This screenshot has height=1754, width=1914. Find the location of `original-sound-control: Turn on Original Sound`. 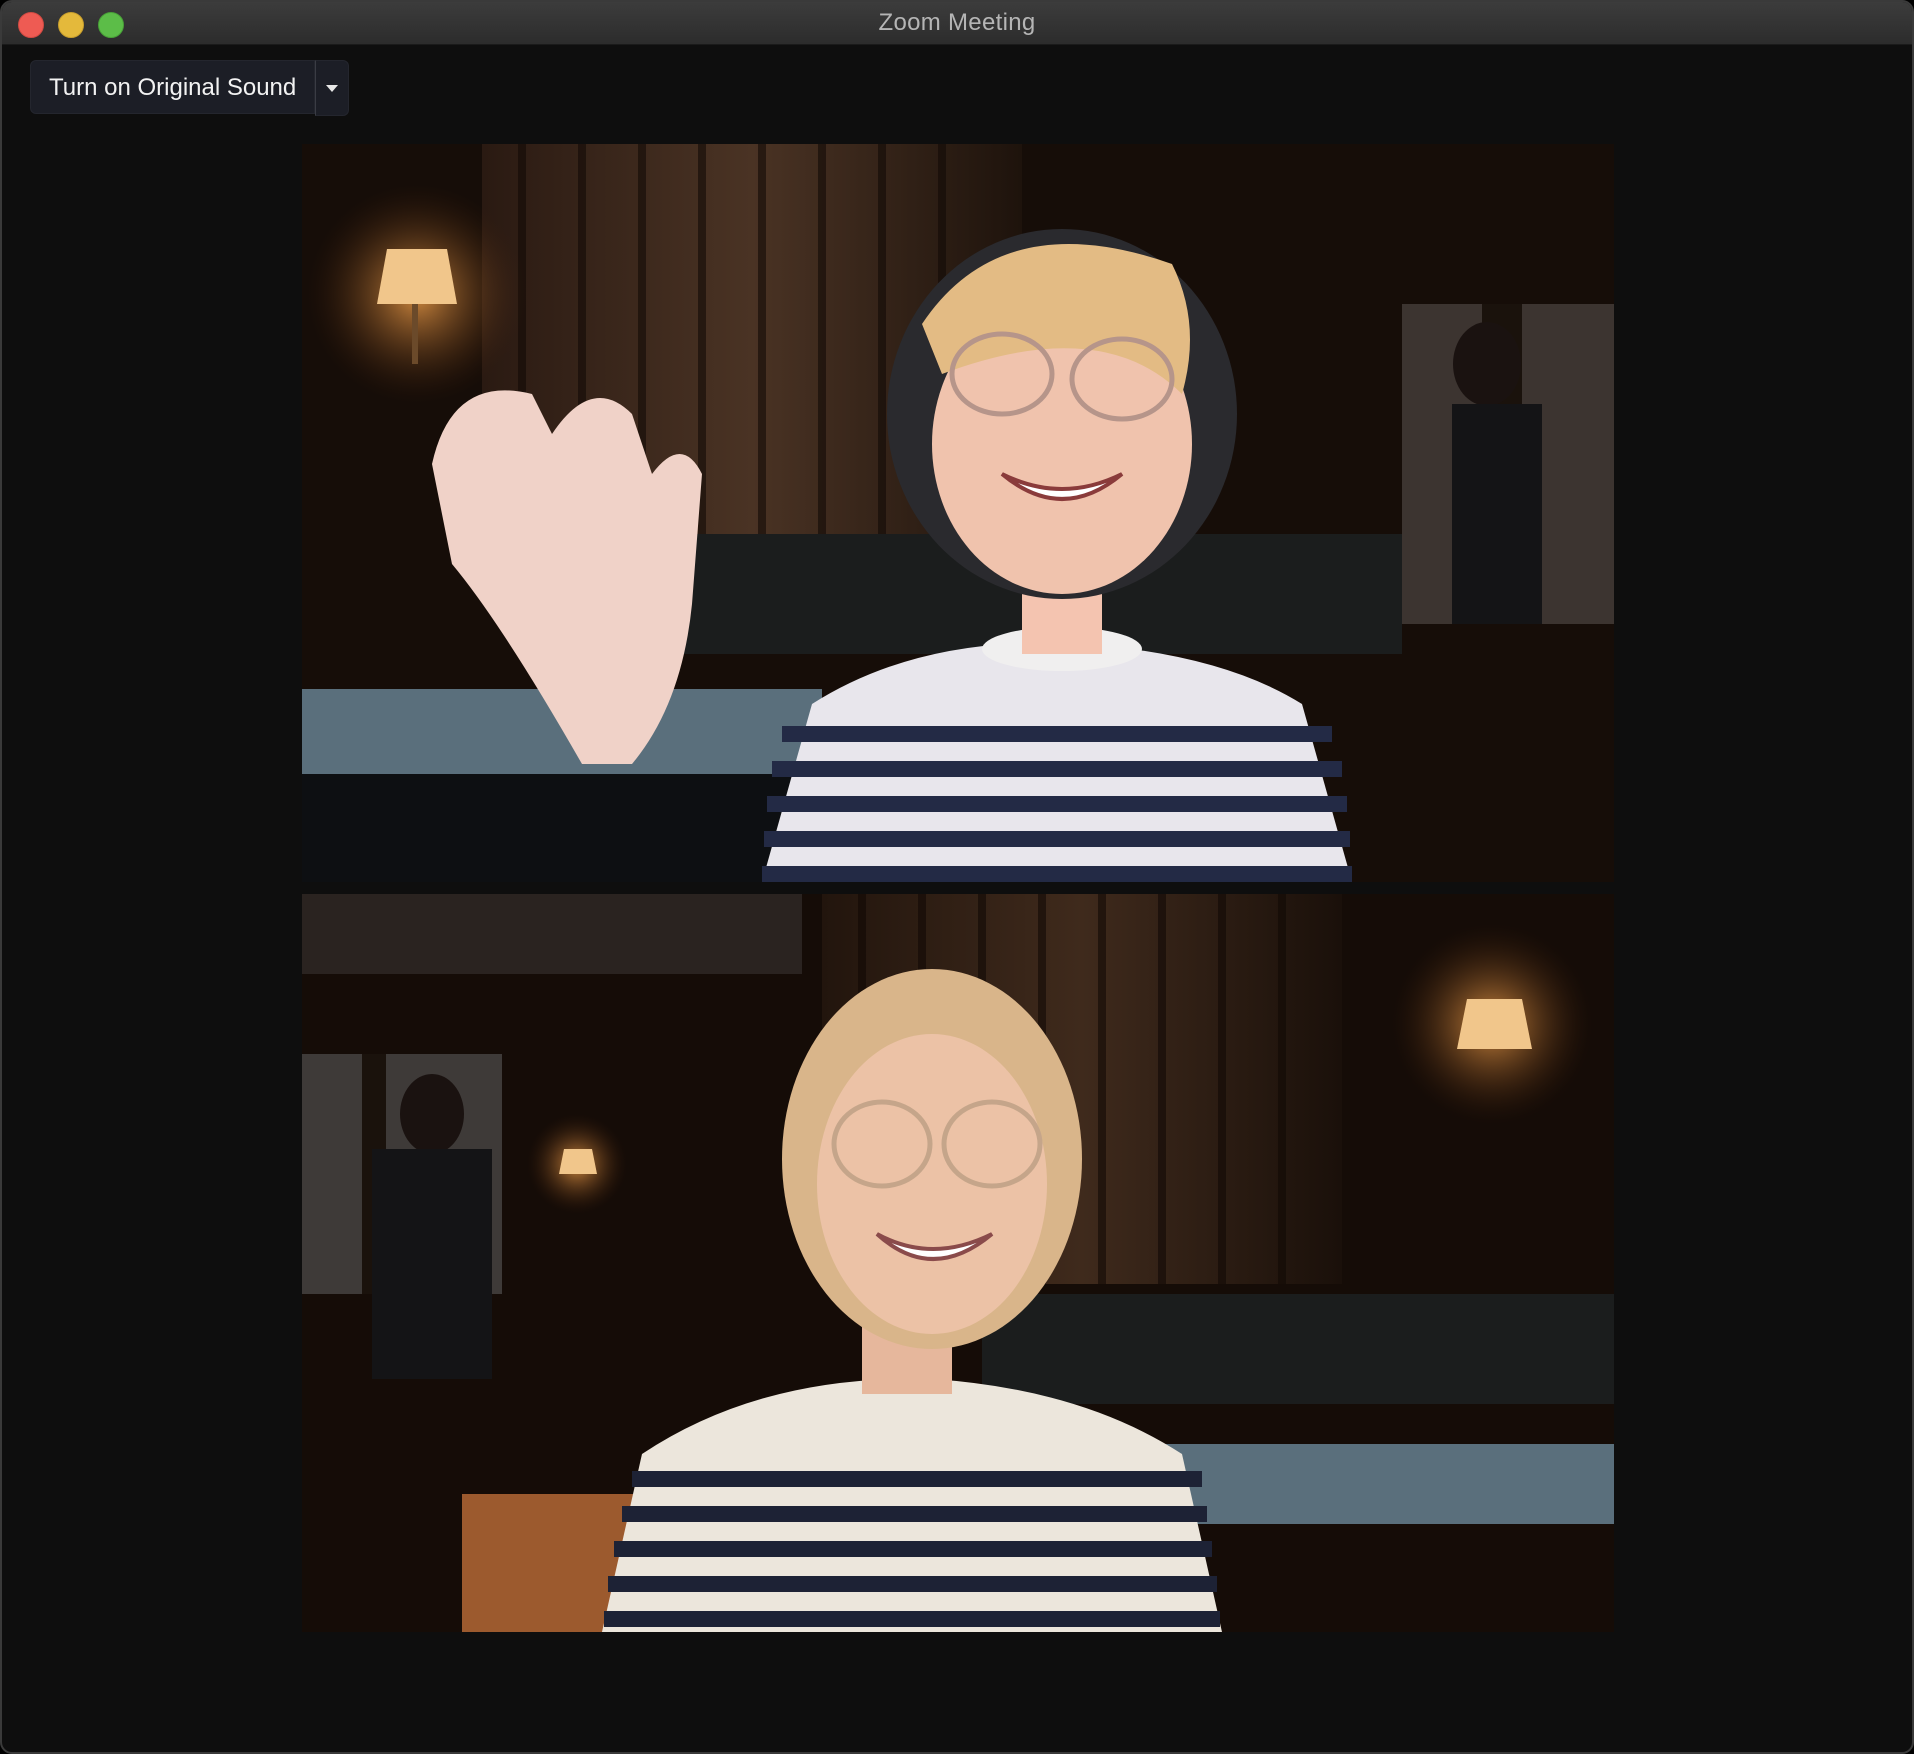

original-sound-control: Turn on Original Sound is located at coordinates (190, 88).